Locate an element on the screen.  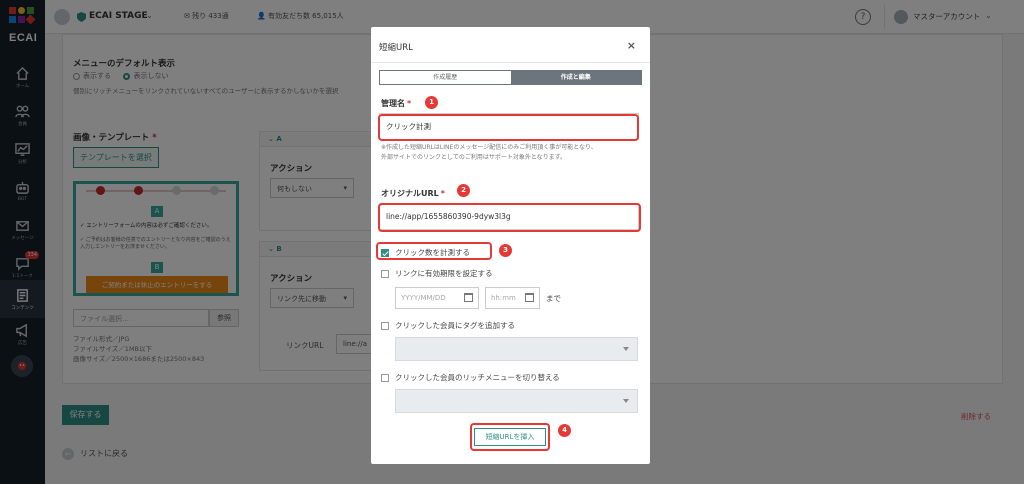
expiry-checkbox: リンクに有効期限を設定する is located at coordinates (437, 273).